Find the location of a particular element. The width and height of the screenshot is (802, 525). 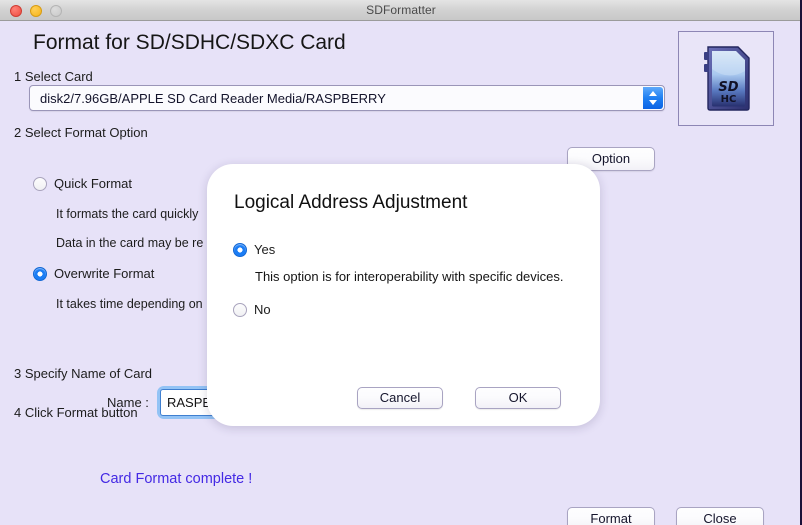

radio-yes-indicator is located at coordinates (240, 249).